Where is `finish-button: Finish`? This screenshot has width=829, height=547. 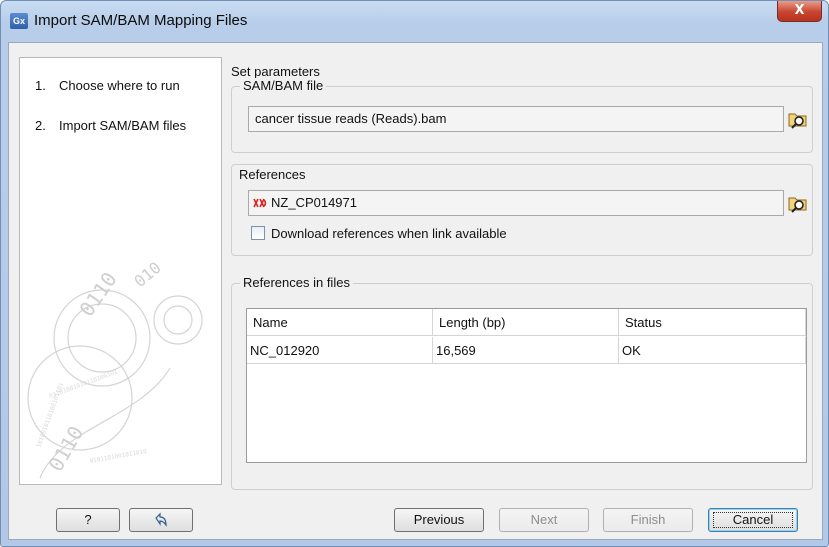
finish-button: Finish is located at coordinates (648, 520).